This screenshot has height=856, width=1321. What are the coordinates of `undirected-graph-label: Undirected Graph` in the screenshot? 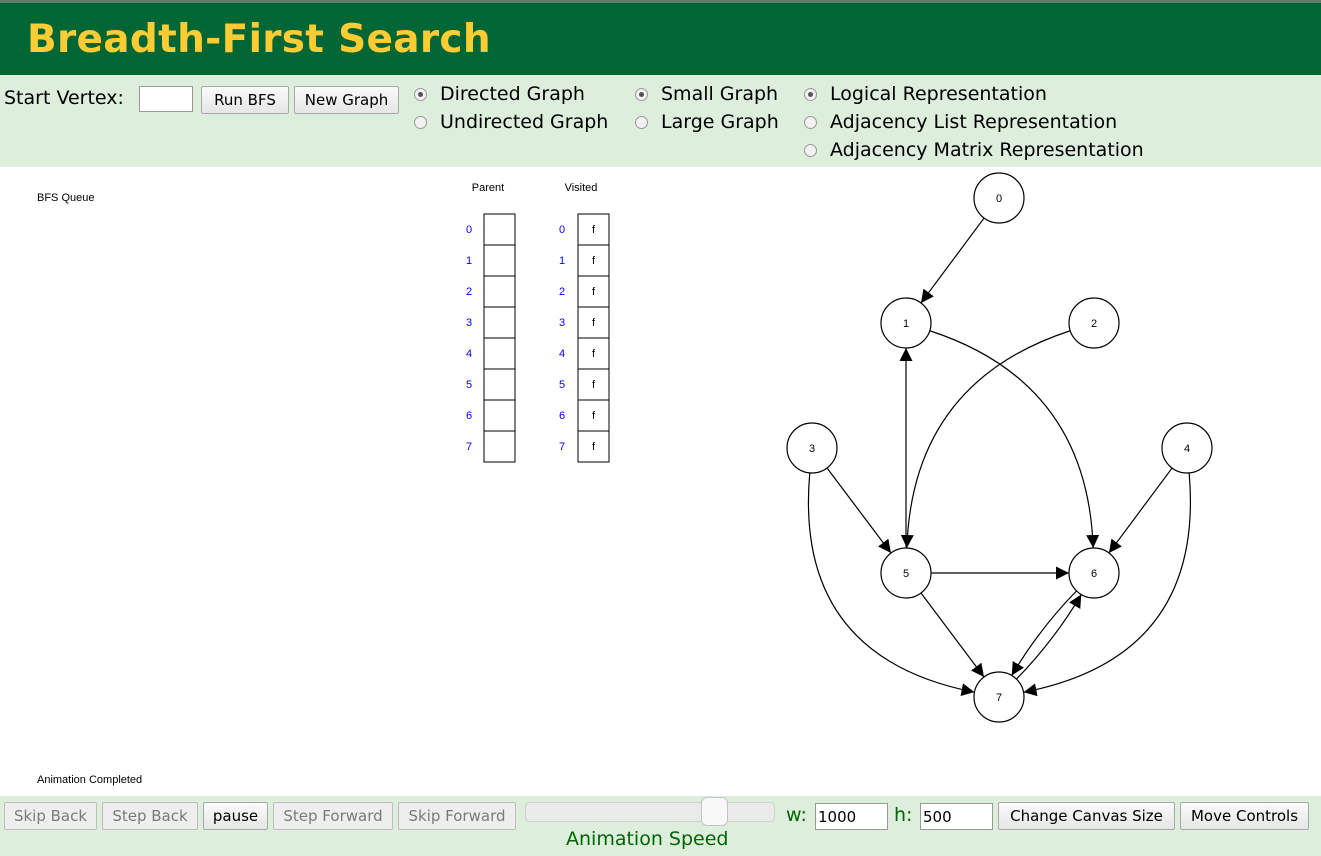 It's located at (524, 122).